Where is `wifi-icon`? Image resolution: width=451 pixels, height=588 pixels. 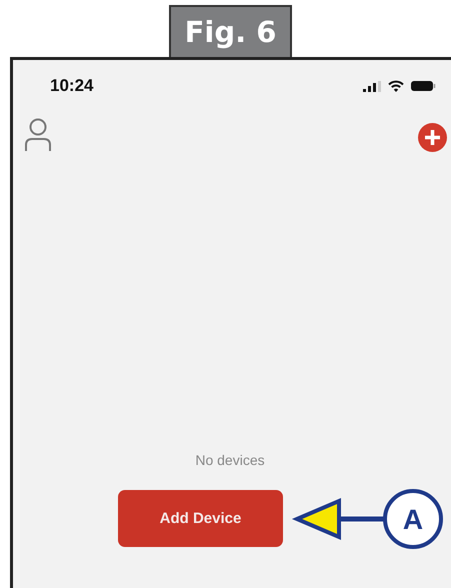
wifi-icon is located at coordinates (396, 86).